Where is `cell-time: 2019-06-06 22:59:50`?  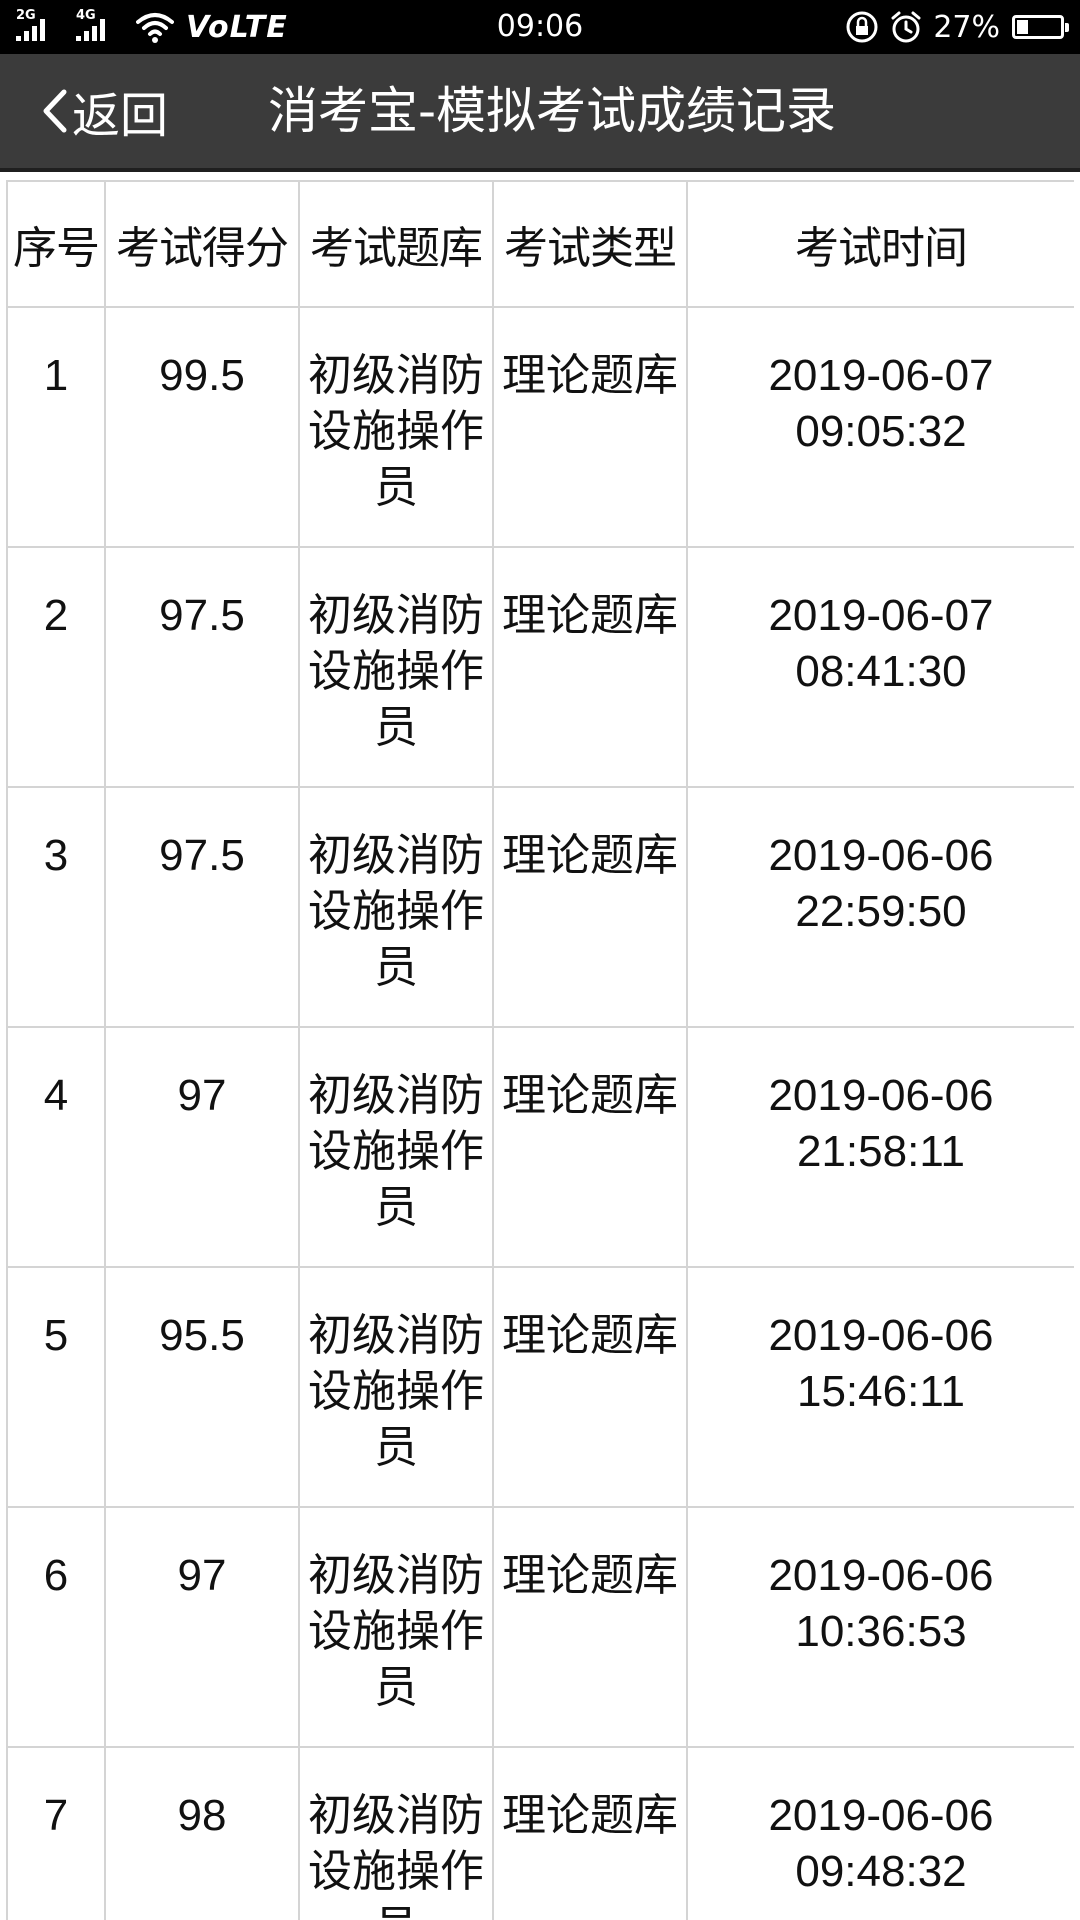 cell-time: 2019-06-06 22:59:50 is located at coordinates (880, 907).